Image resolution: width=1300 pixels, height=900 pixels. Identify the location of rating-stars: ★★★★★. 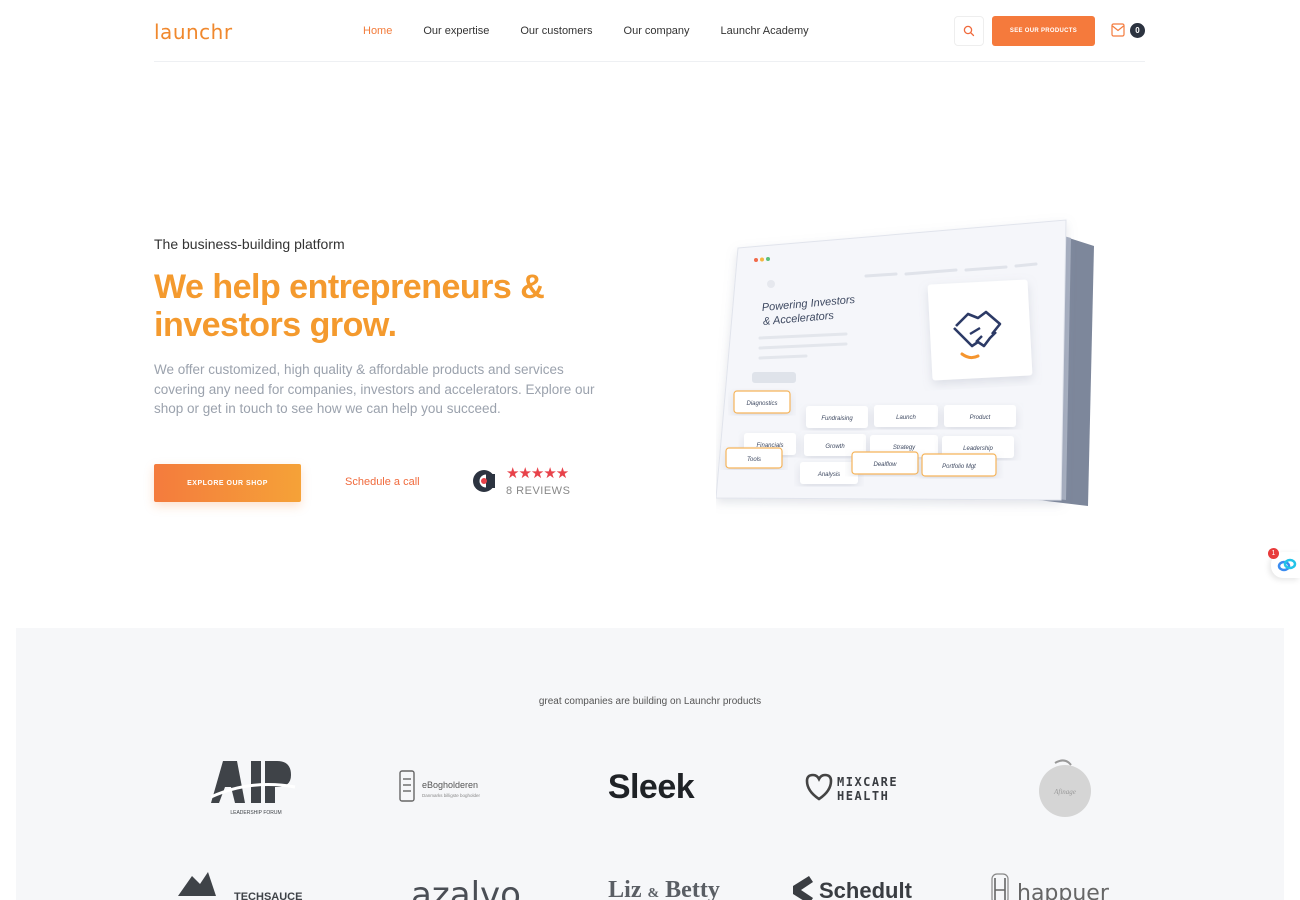
(537, 473).